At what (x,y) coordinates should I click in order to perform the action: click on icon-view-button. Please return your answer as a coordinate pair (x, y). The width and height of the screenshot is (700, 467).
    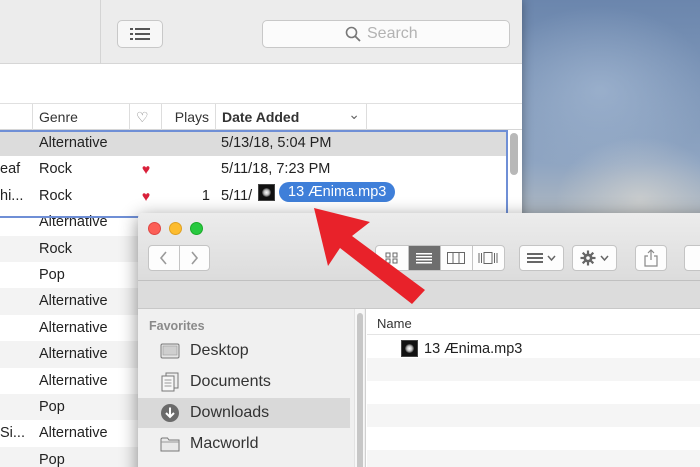
    Looking at the image, I should click on (392, 258).